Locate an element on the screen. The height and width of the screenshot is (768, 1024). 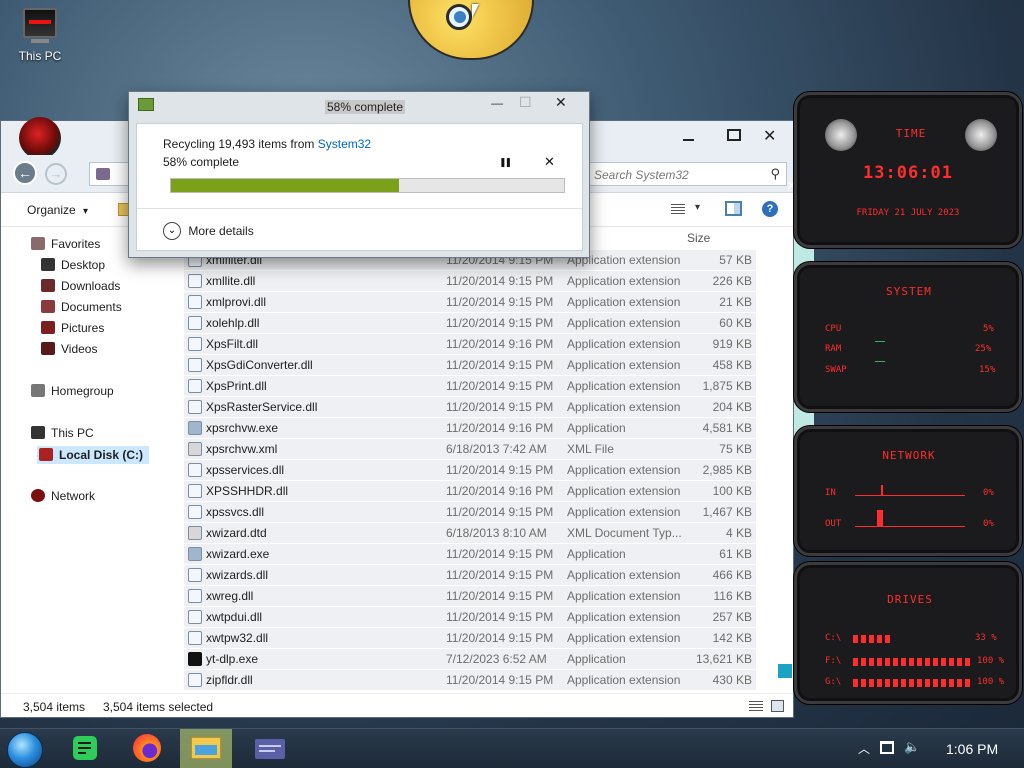
desktop-icon-this-pc: This PC is located at coordinates (40, 35).